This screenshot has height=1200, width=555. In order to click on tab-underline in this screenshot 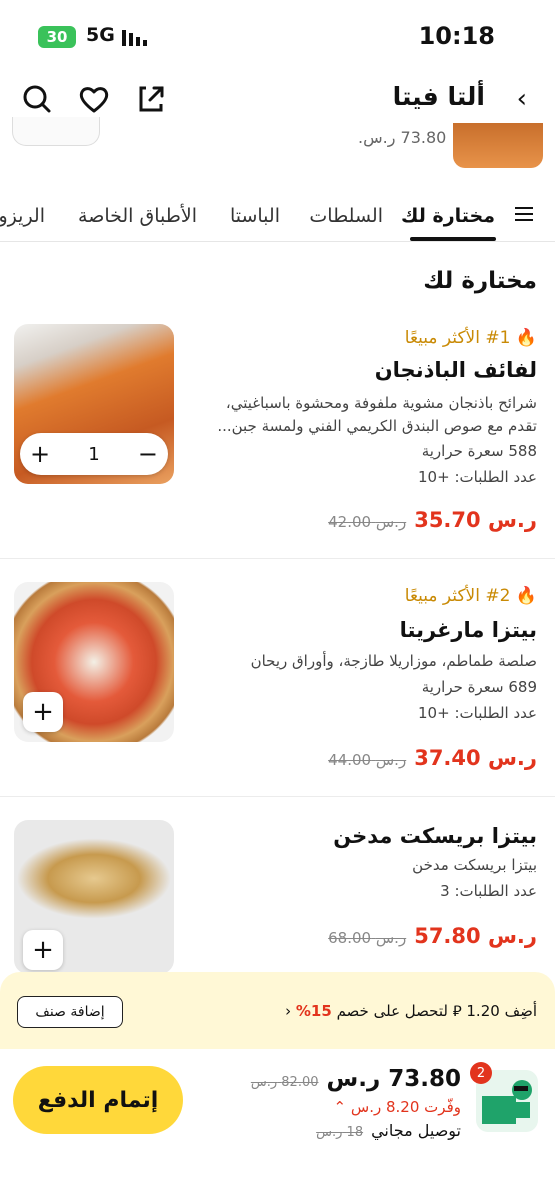, I will do `click(453, 239)`.